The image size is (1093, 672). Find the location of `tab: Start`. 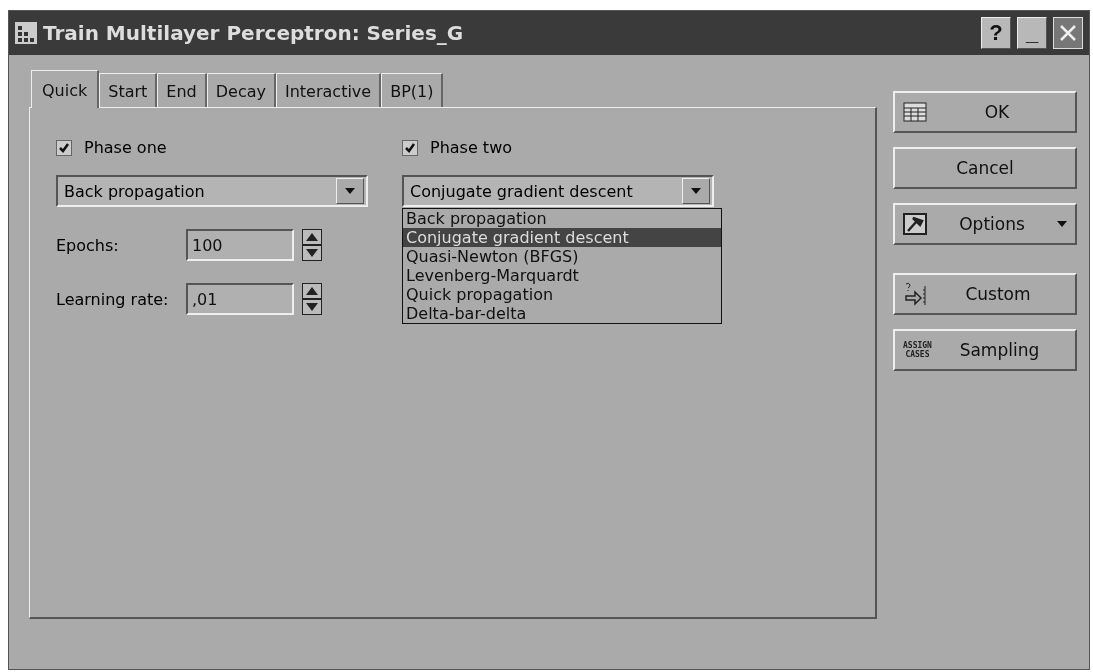

tab: Start is located at coordinates (128, 90).